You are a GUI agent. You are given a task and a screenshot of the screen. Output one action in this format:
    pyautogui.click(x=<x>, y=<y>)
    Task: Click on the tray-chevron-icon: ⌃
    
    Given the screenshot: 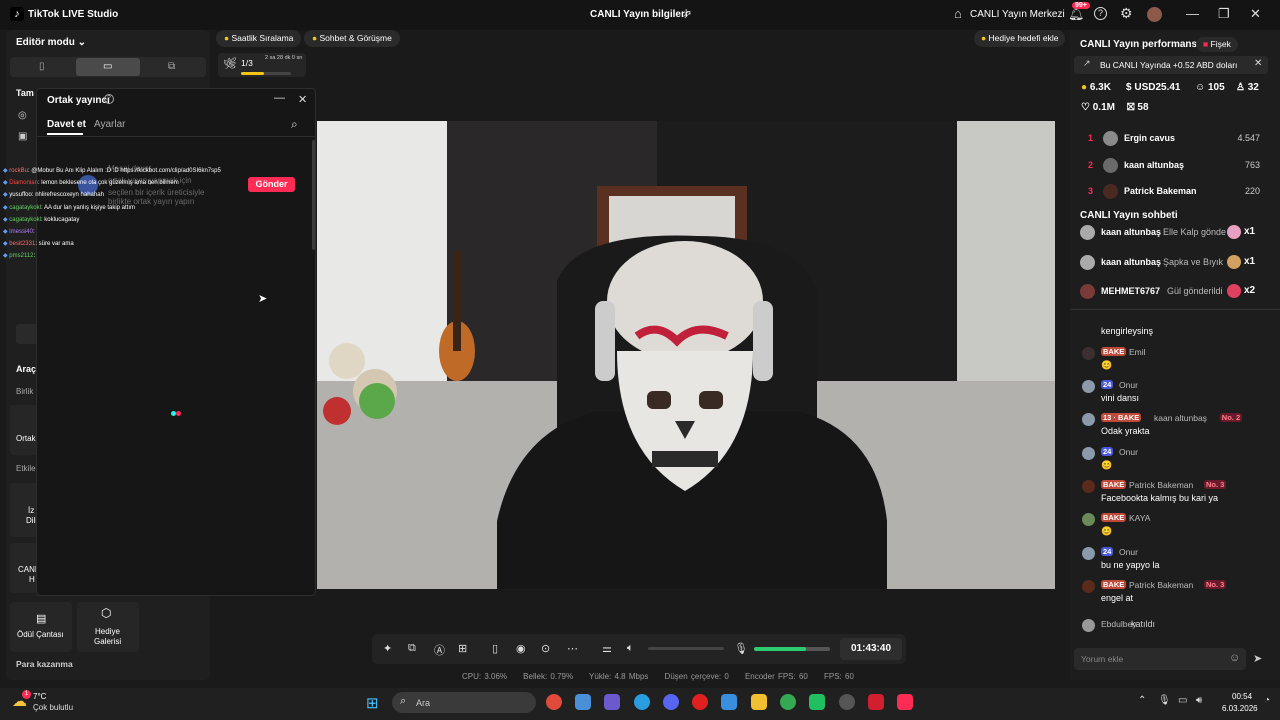 What is the action you would take?
    pyautogui.click(x=1142, y=700)
    